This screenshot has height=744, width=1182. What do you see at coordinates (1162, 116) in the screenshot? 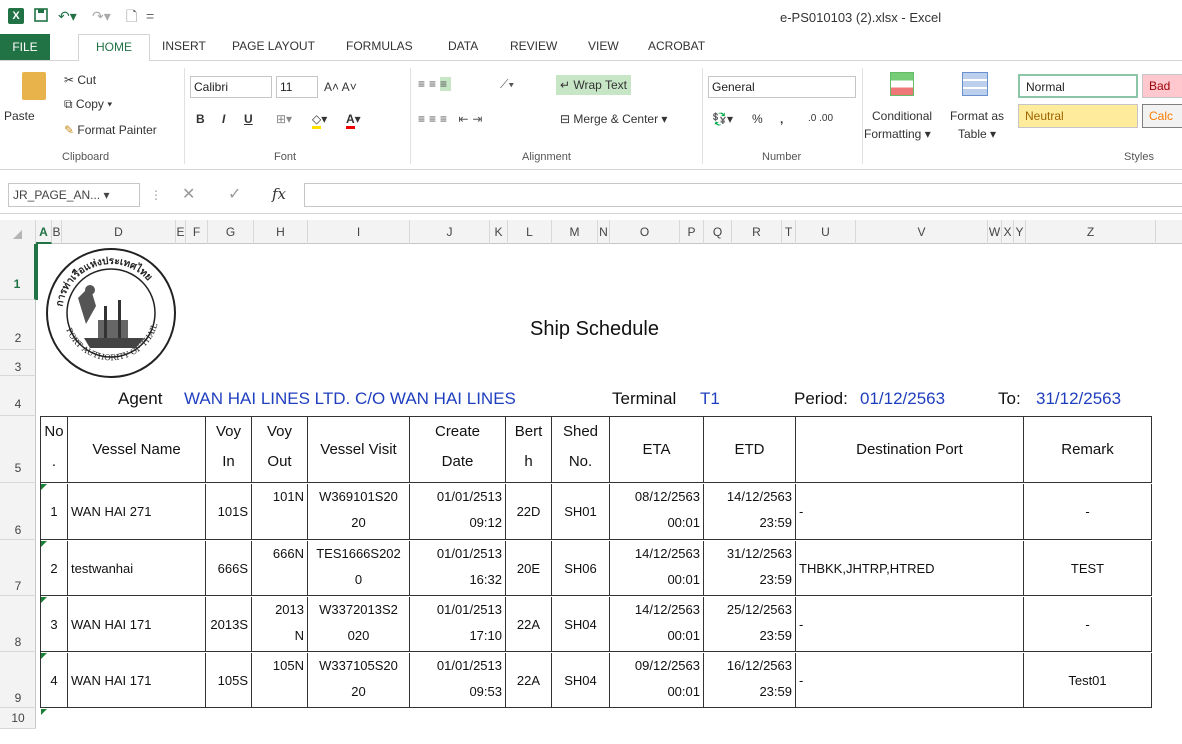
I see `style-calculation: Calc` at bounding box center [1162, 116].